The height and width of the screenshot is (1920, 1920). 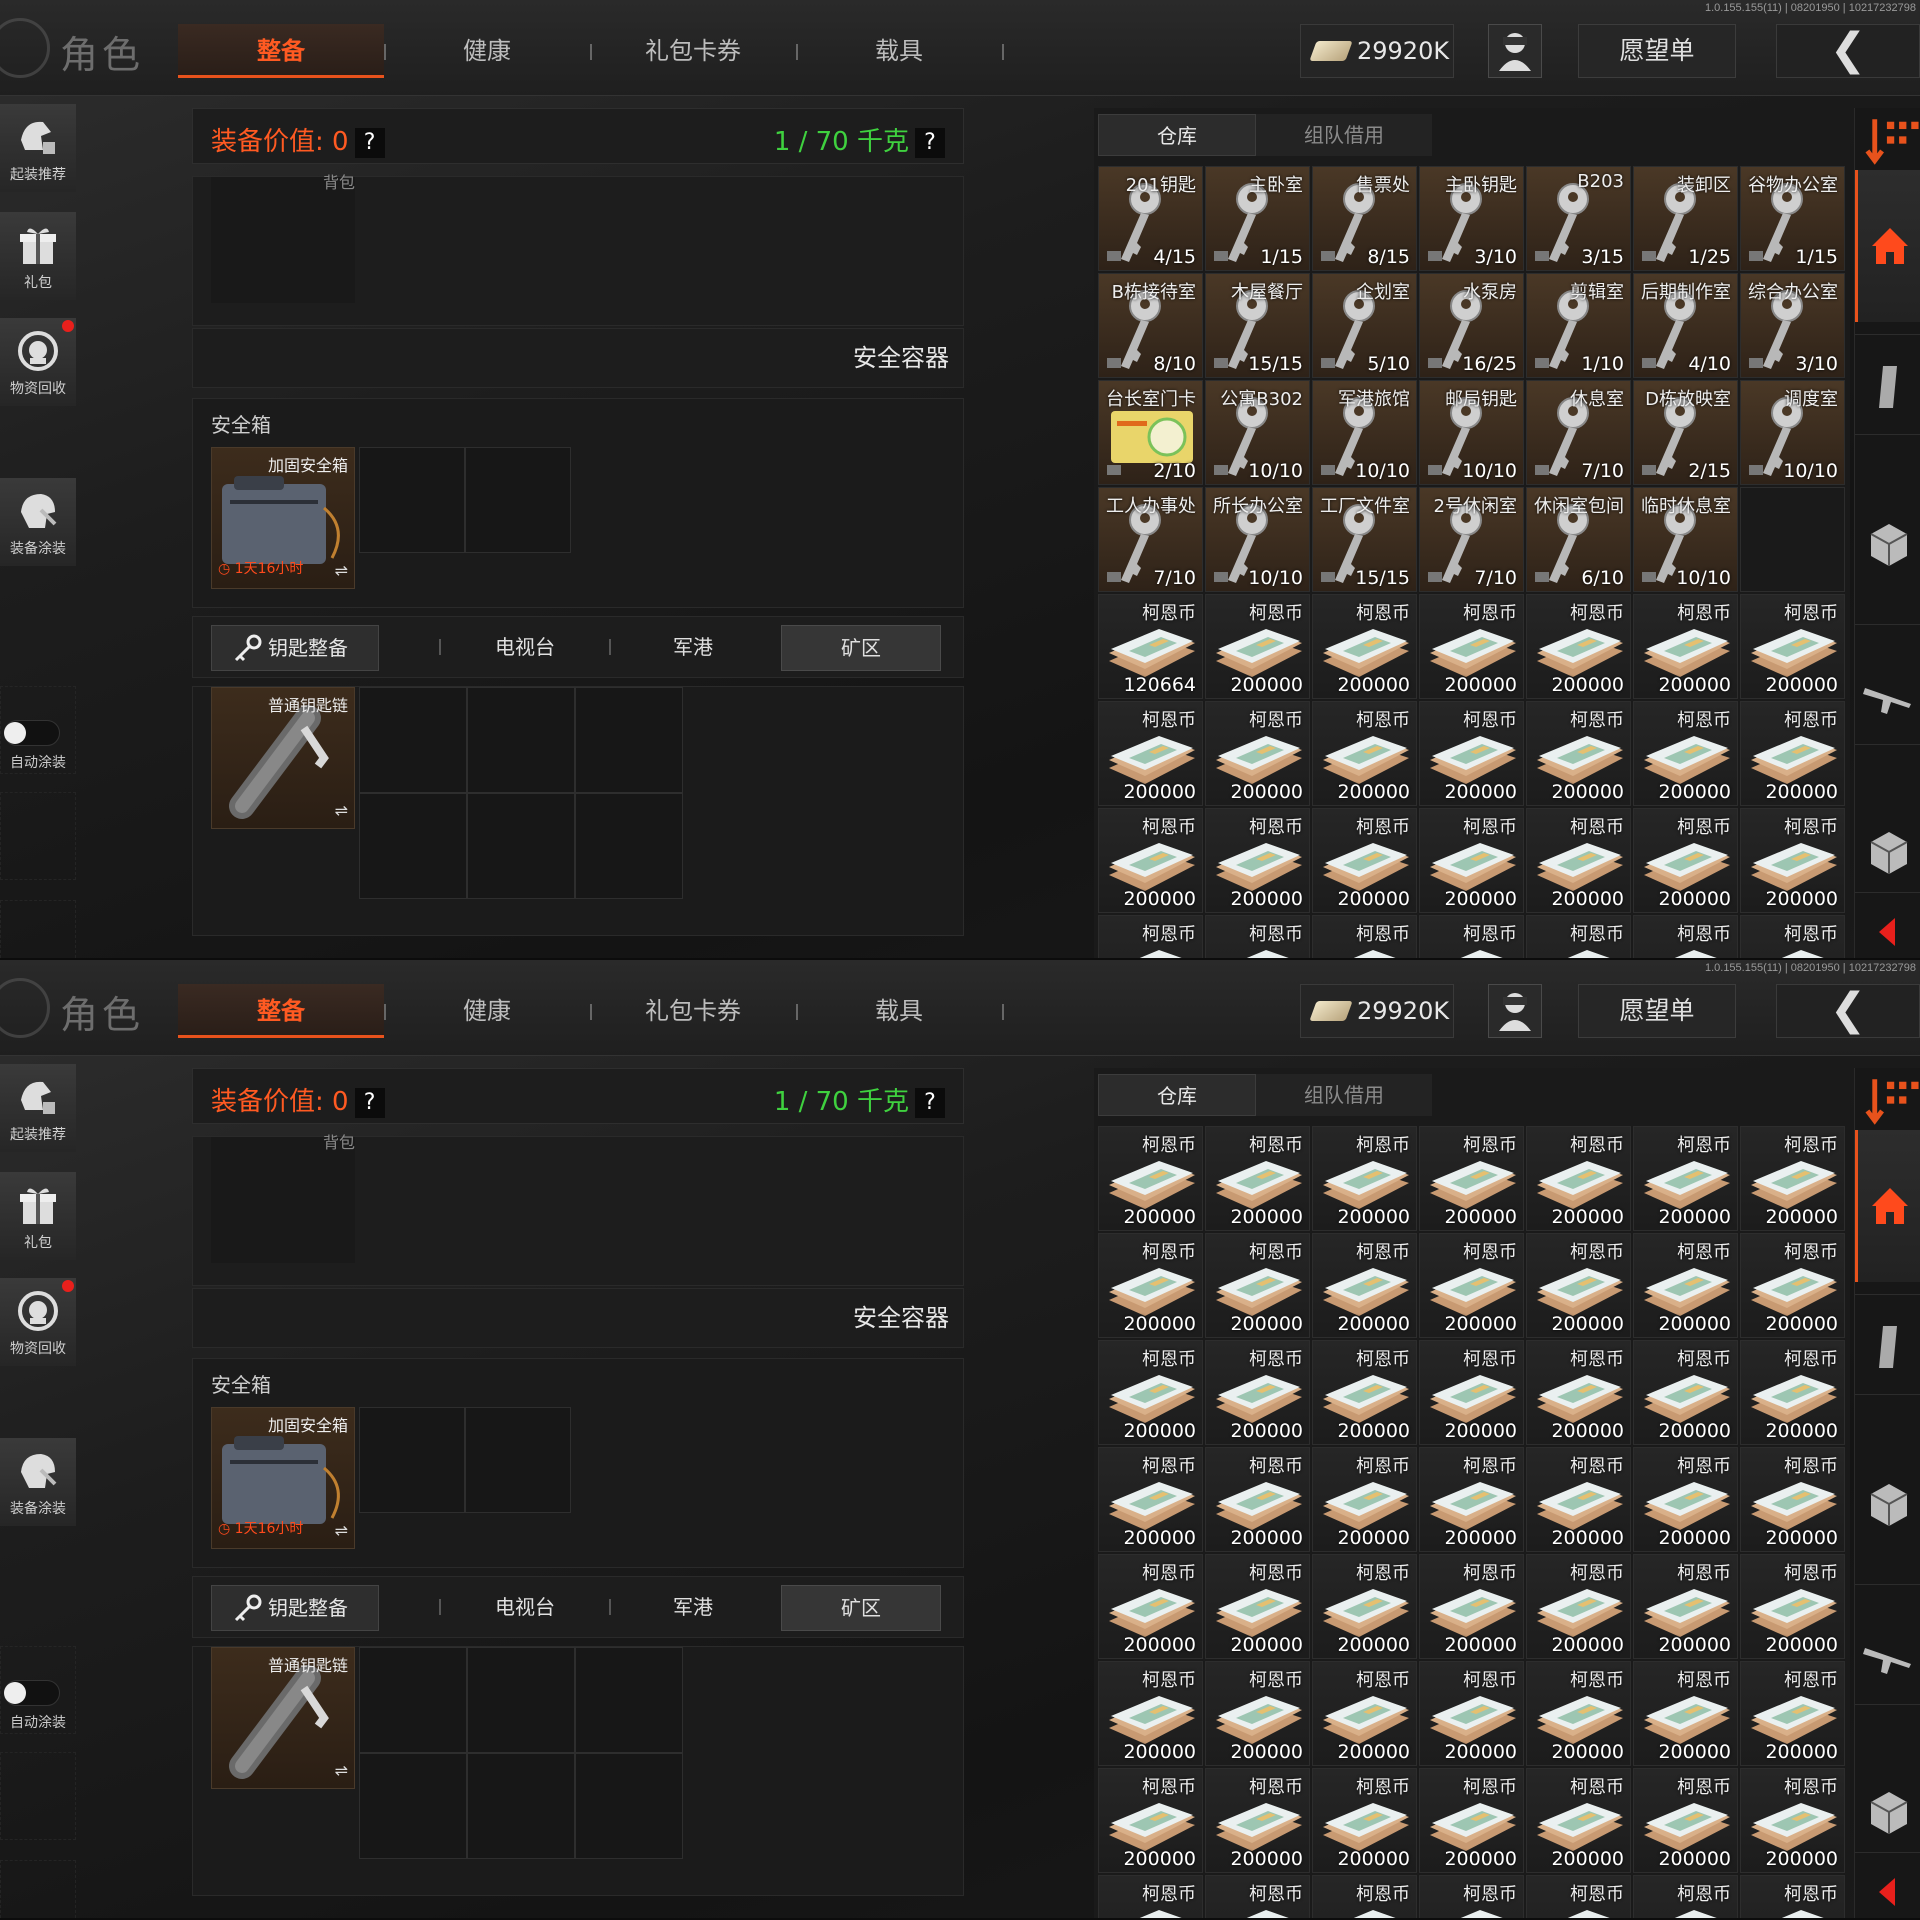 What do you see at coordinates (1150, 646) in the screenshot?
I see `coin-cell: 柯恩币 120664` at bounding box center [1150, 646].